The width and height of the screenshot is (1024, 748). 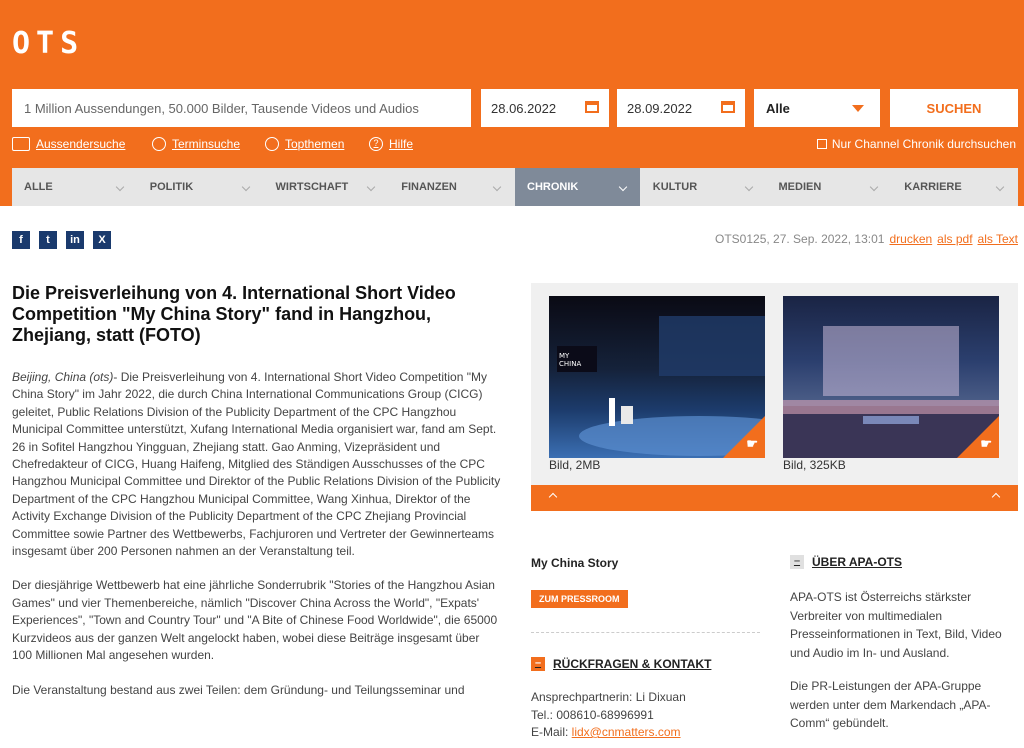 I want to click on search-button: SUCHEN, so click(x=954, y=108).